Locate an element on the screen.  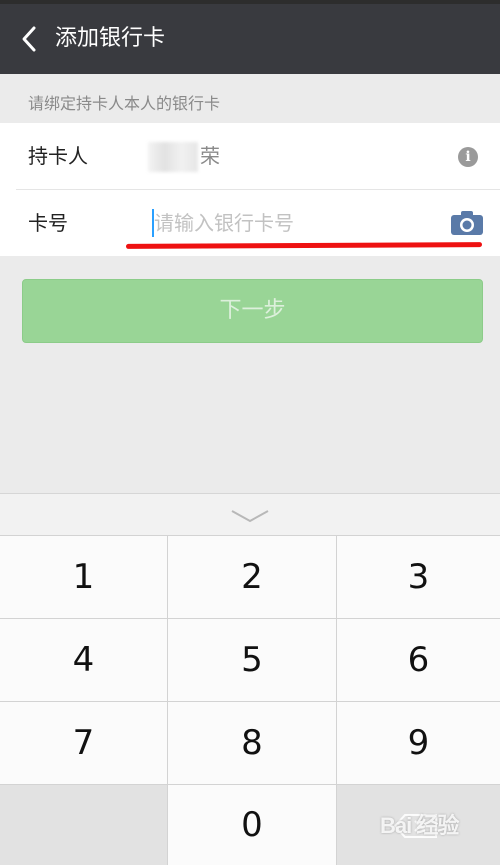
holder-name-redacted is located at coordinates (173, 157).